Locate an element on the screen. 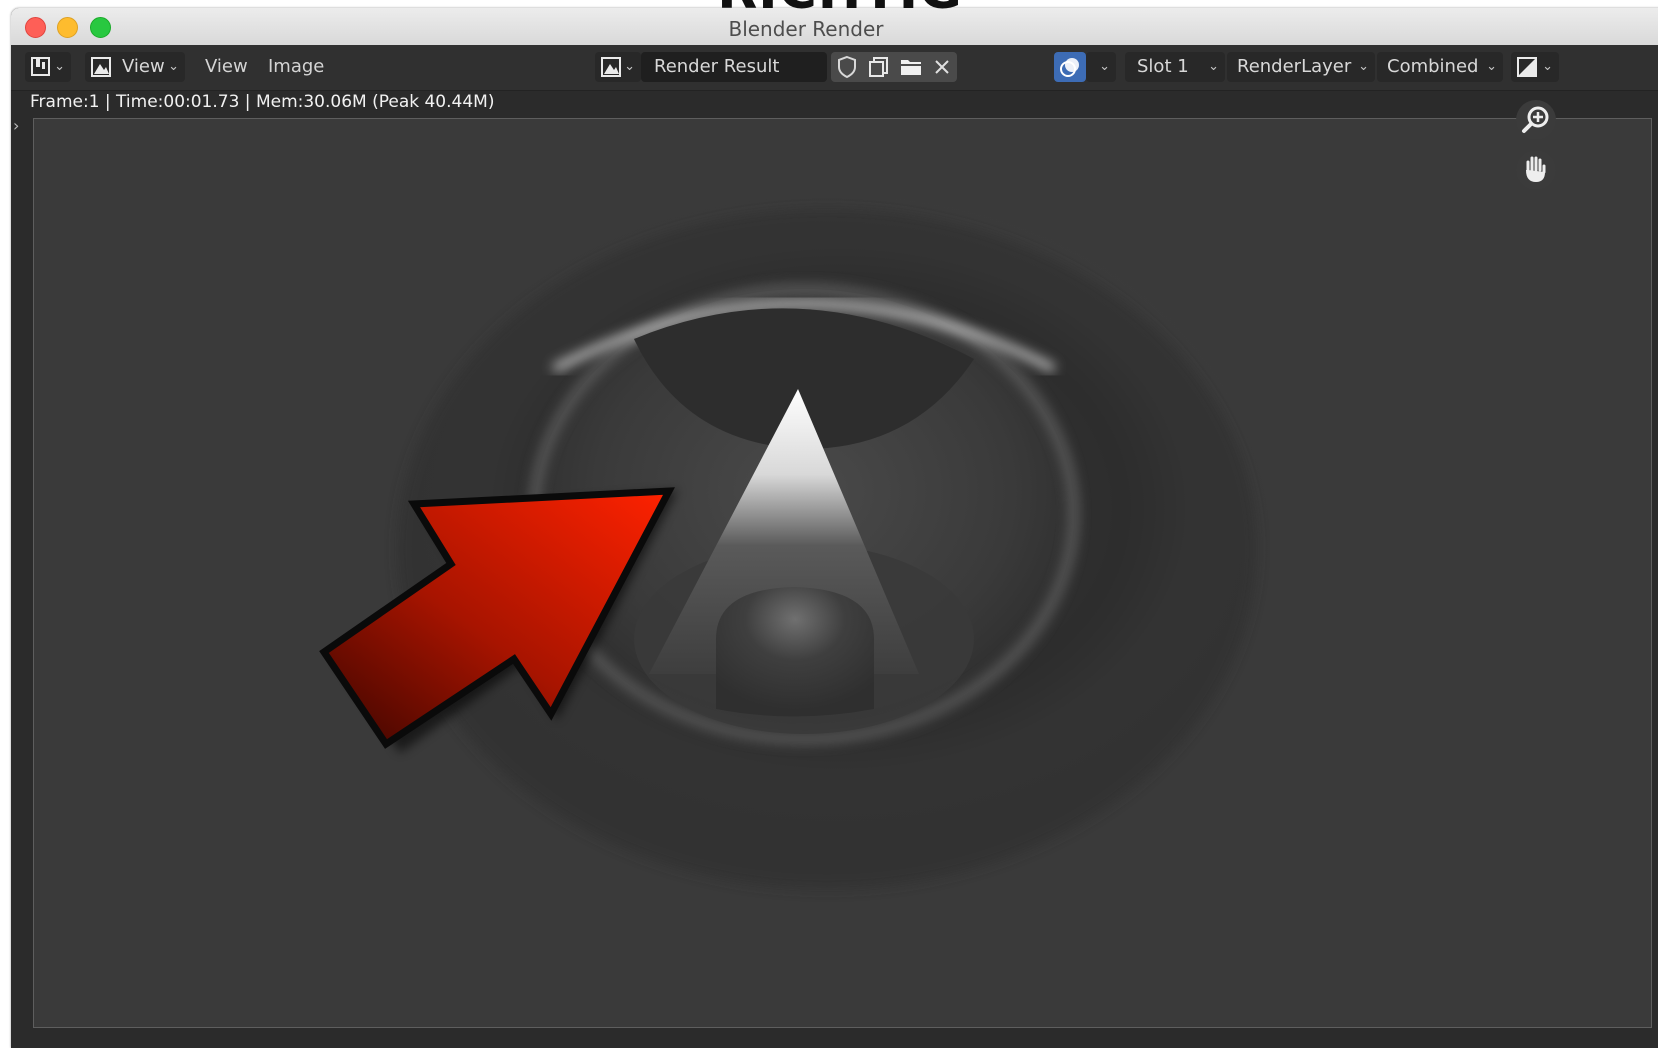 This screenshot has width=1658, height=1048. render-layer-label: RenderLayer is located at coordinates (1294, 66).